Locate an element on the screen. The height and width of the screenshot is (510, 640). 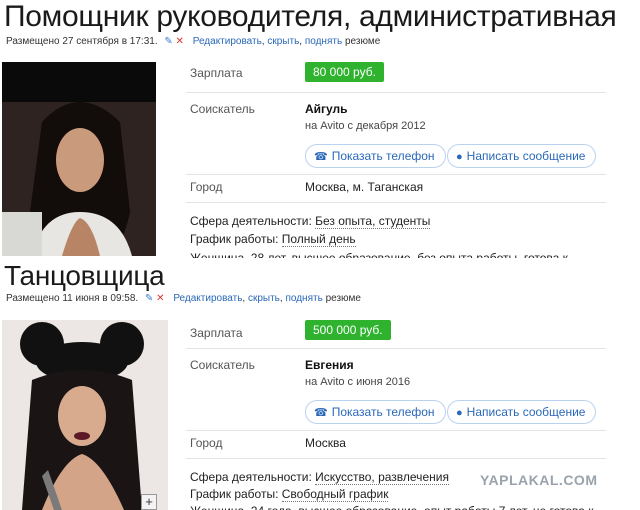
applicant-name: Айгуль is located at coordinates (326, 109).